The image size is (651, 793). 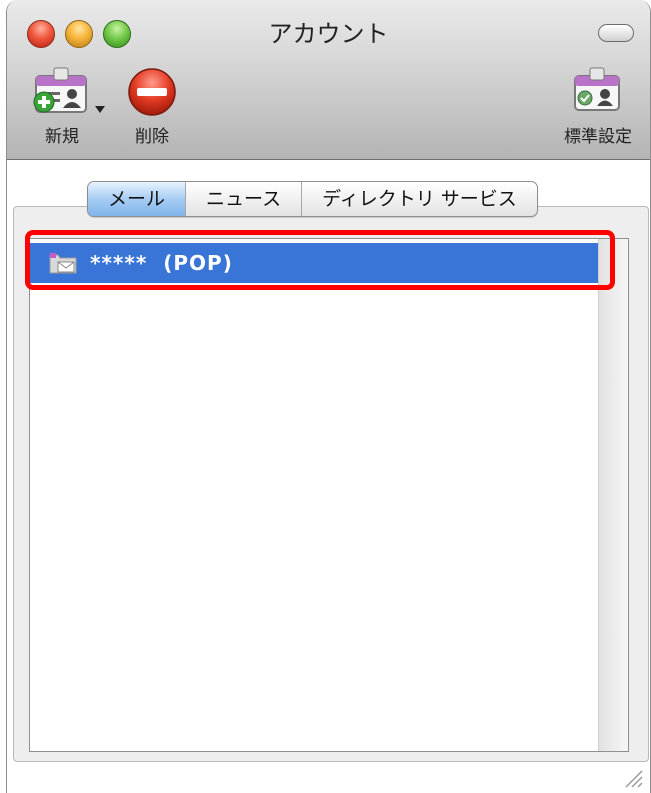 What do you see at coordinates (100, 109) in the screenshot?
I see `chevron-down-icon` at bounding box center [100, 109].